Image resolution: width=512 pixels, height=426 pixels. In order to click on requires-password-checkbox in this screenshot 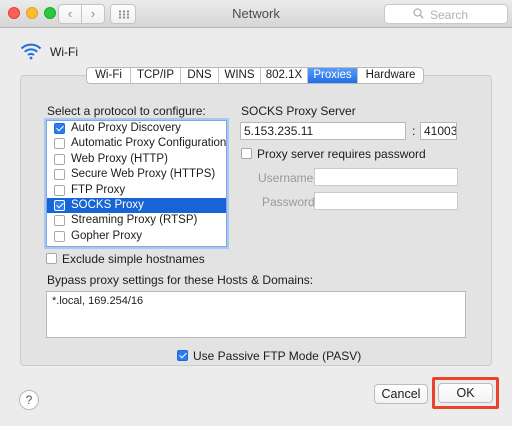, I will do `click(246, 153)`.